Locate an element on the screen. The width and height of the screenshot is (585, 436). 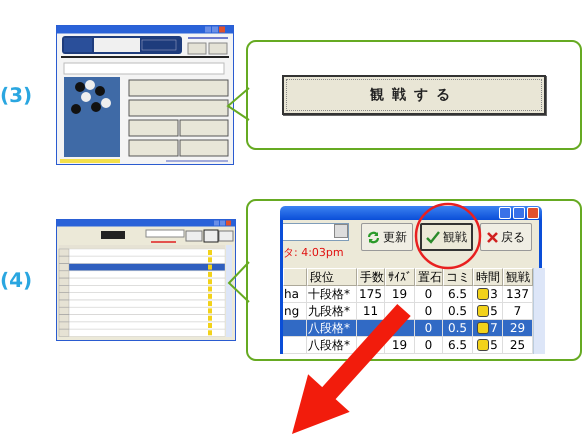
table-cell: 八段格* is located at coordinates (332, 328).